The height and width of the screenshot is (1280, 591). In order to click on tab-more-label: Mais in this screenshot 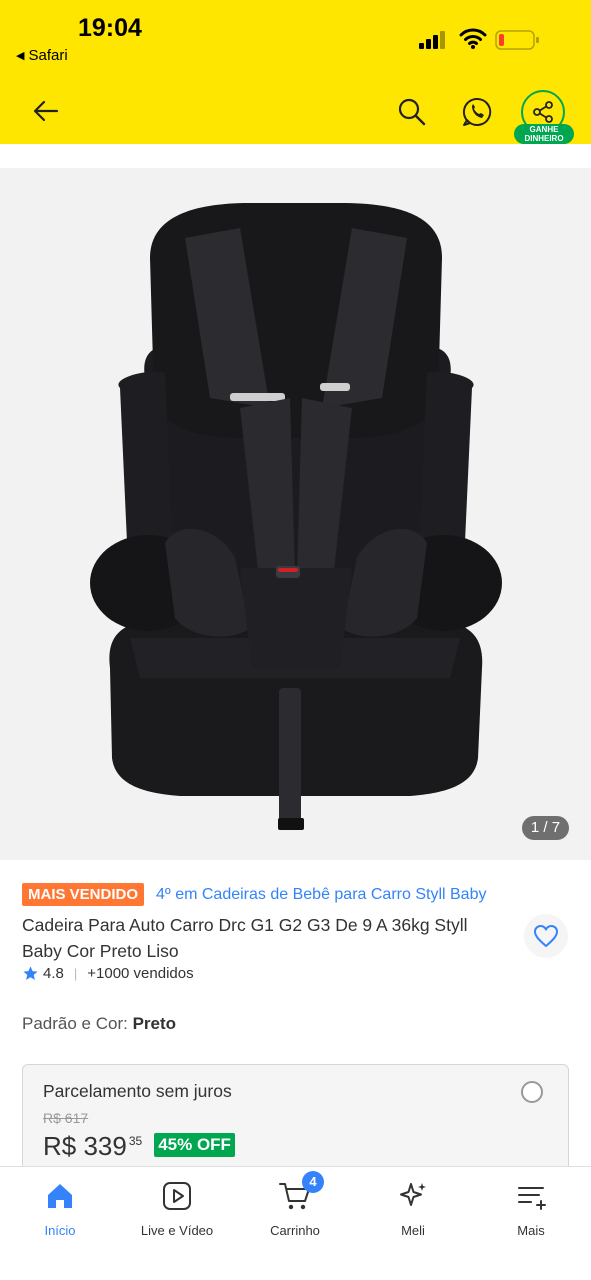, I will do `click(531, 1230)`.